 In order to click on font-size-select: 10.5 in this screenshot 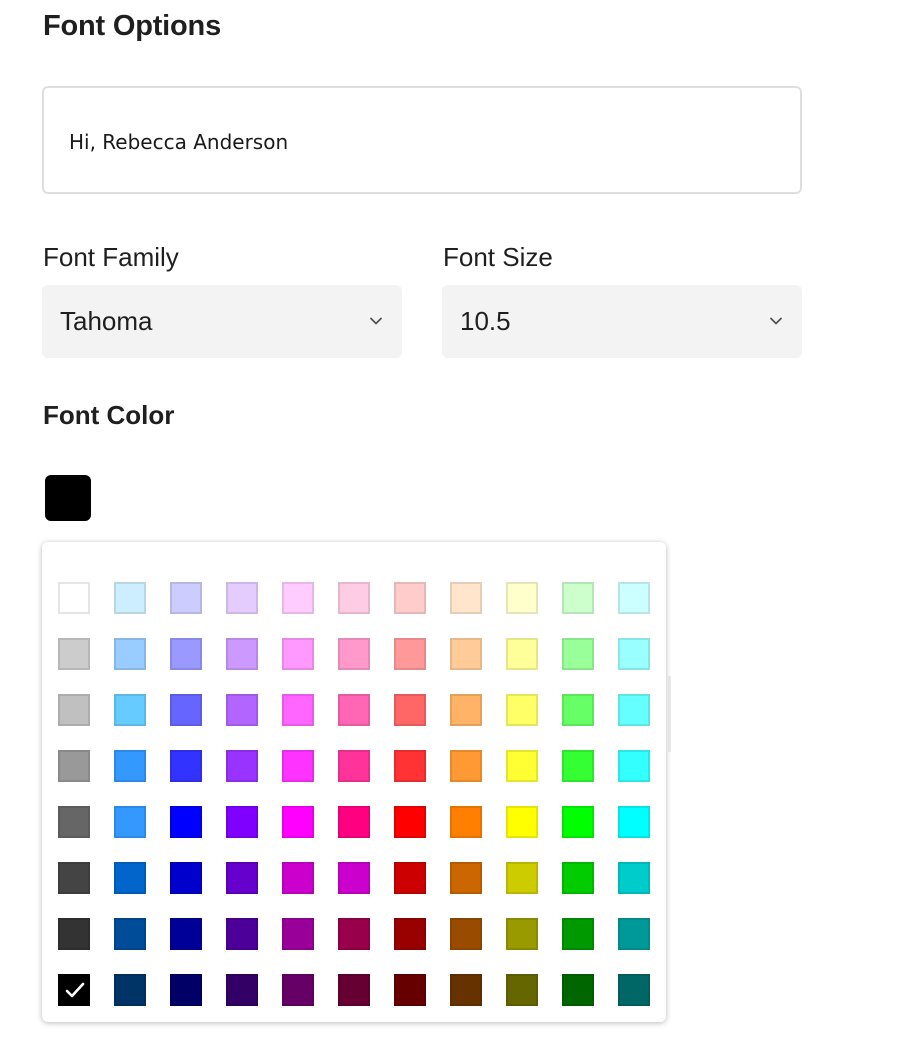, I will do `click(622, 321)`.